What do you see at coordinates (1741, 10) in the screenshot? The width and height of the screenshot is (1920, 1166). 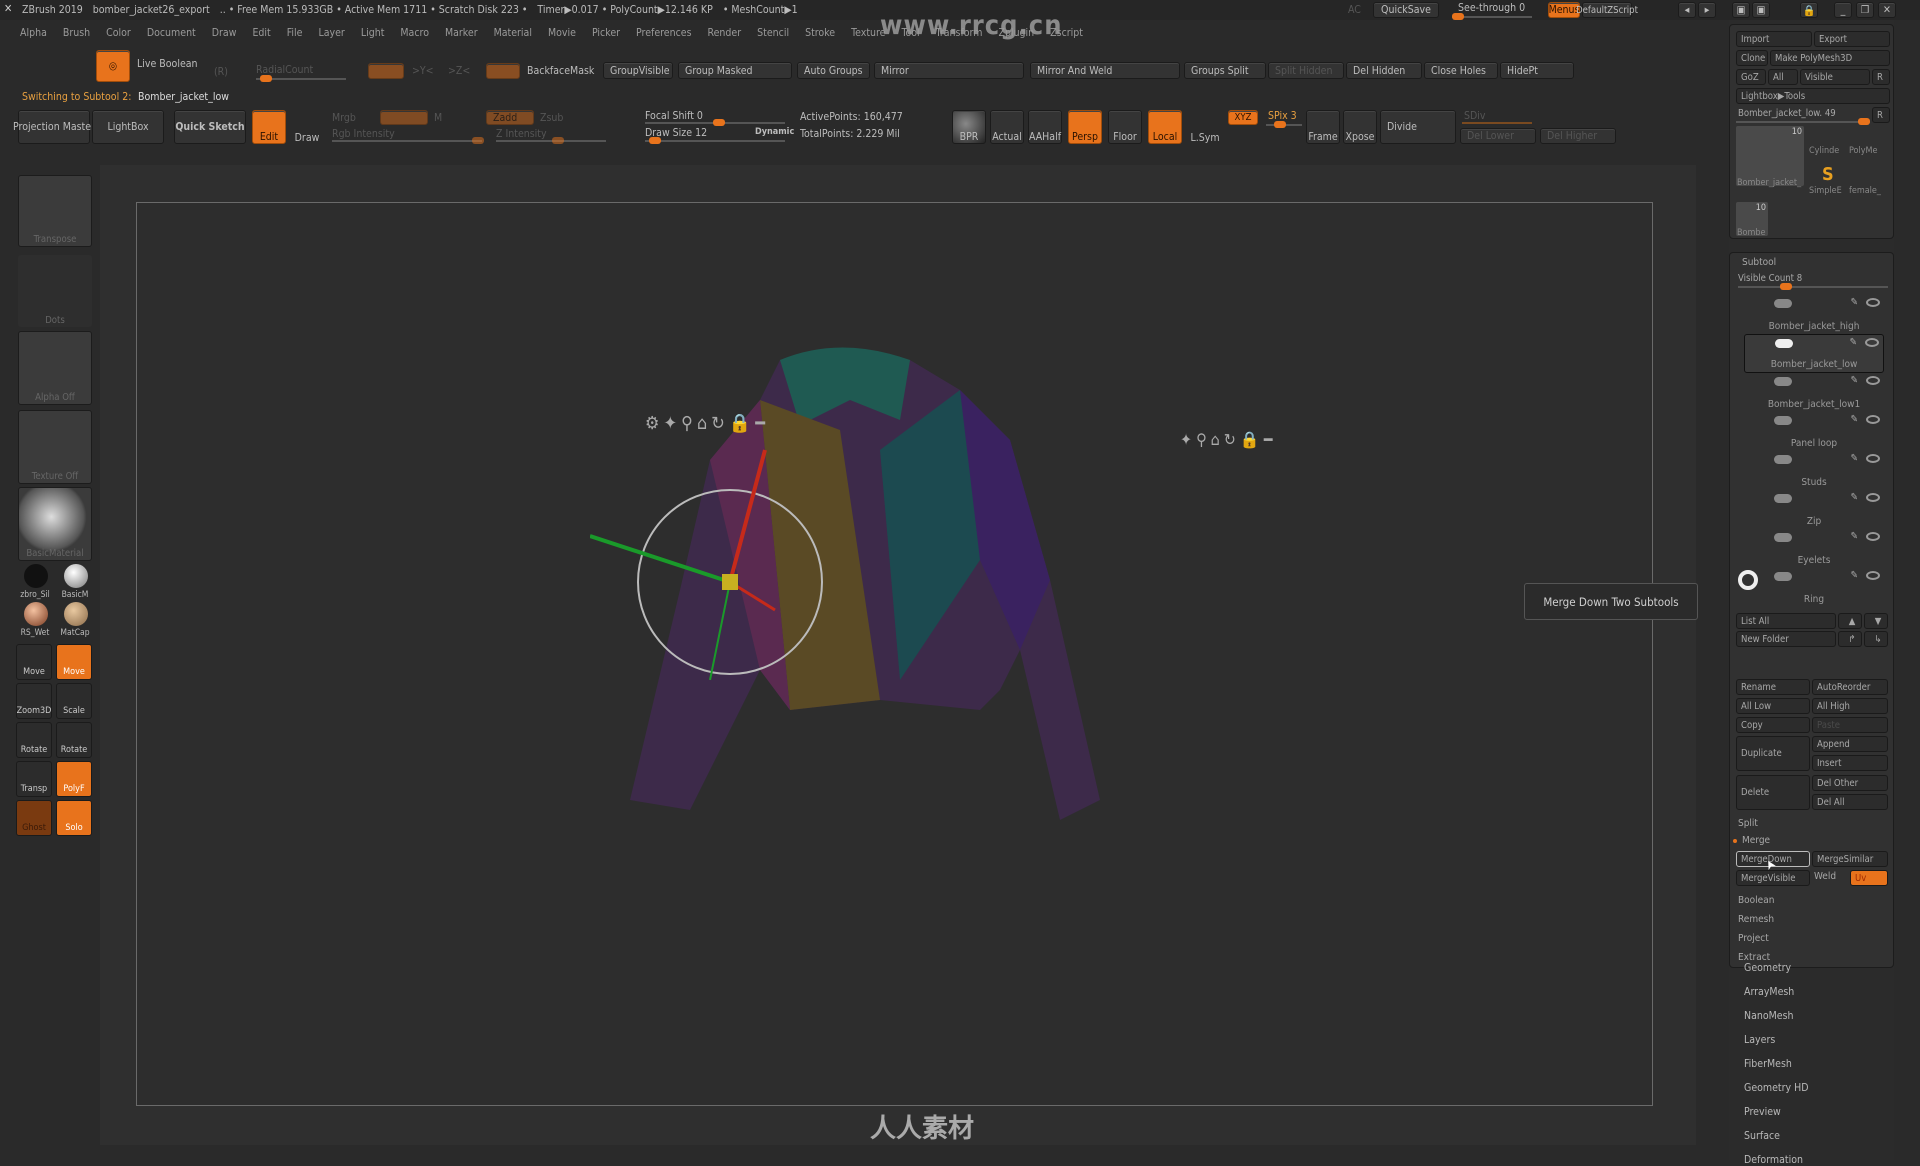 I see `layout-icon: ▣` at bounding box center [1741, 10].